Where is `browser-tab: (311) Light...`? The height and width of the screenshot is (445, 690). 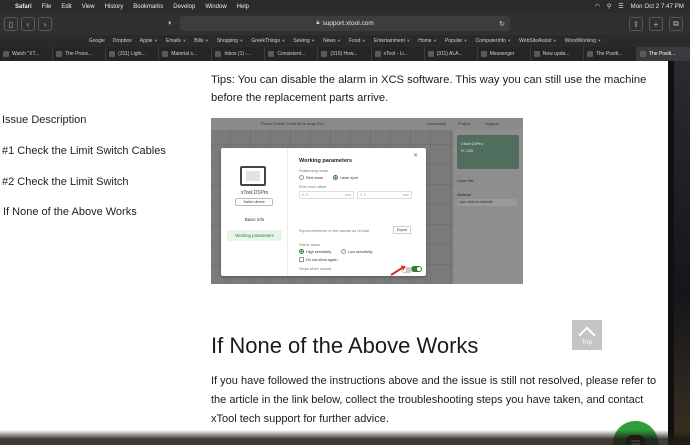 browser-tab: (311) Light... is located at coordinates (133, 54).